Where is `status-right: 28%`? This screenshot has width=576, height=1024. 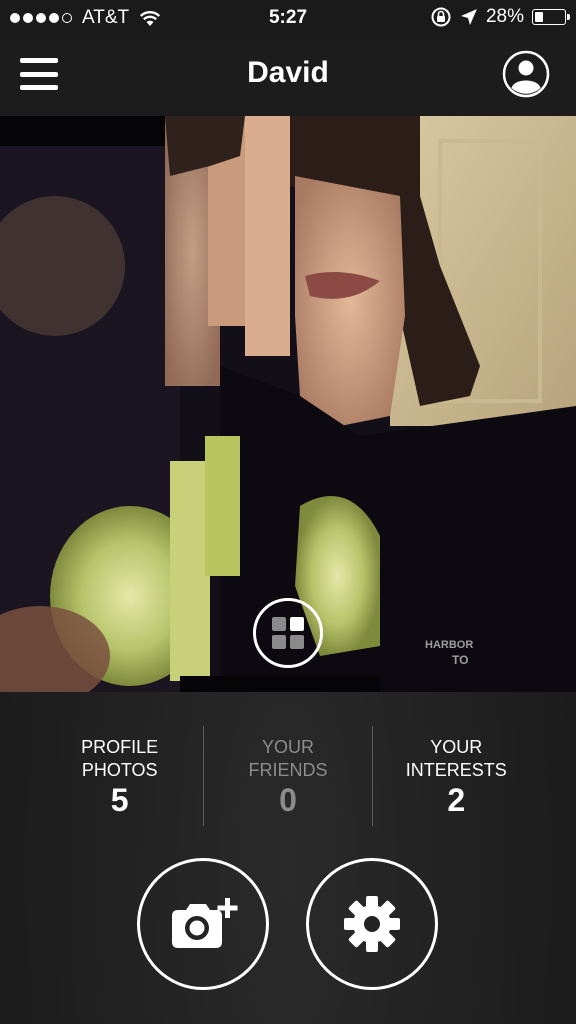
status-right: 28% is located at coordinates (500, 17).